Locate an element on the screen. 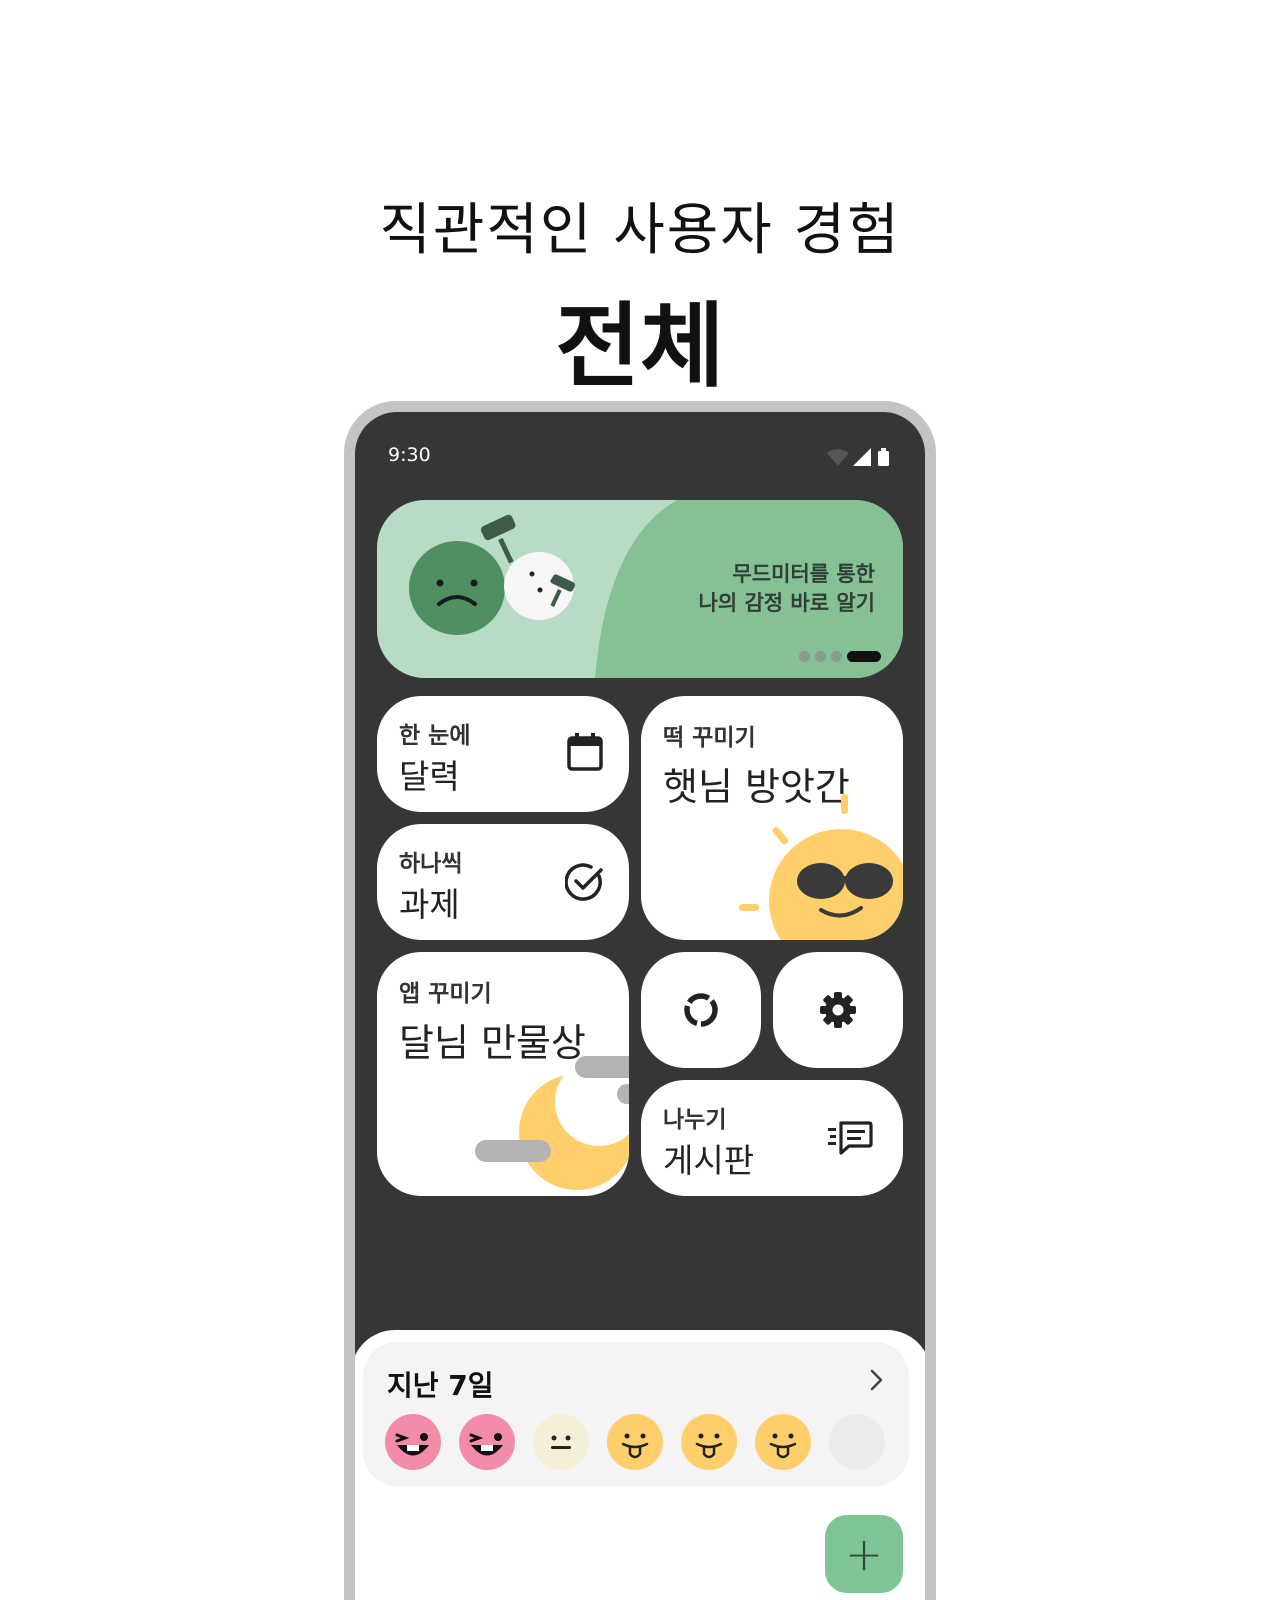 Image resolution: width=1280 pixels, height=1600 pixels. board-card: 나누기 게시판 is located at coordinates (772, 1138).